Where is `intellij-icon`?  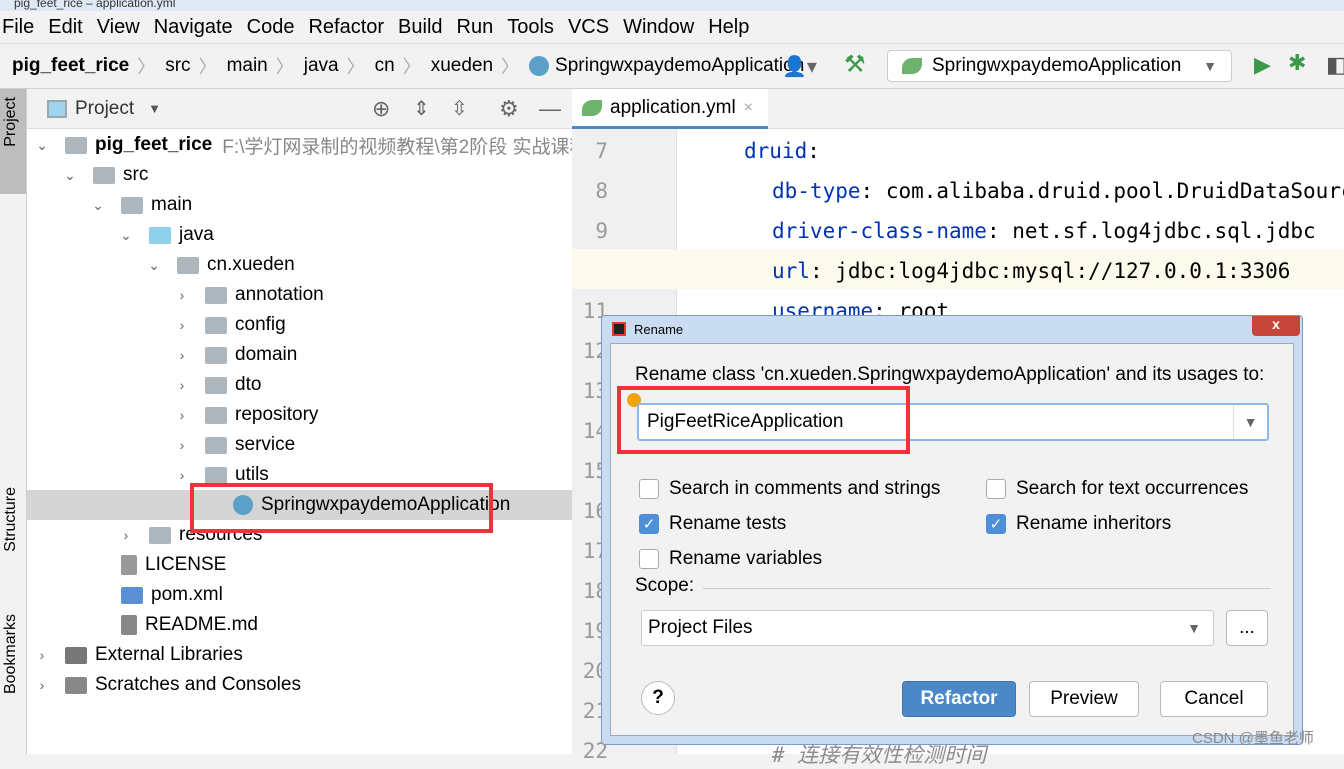
intellij-icon is located at coordinates (619, 329).